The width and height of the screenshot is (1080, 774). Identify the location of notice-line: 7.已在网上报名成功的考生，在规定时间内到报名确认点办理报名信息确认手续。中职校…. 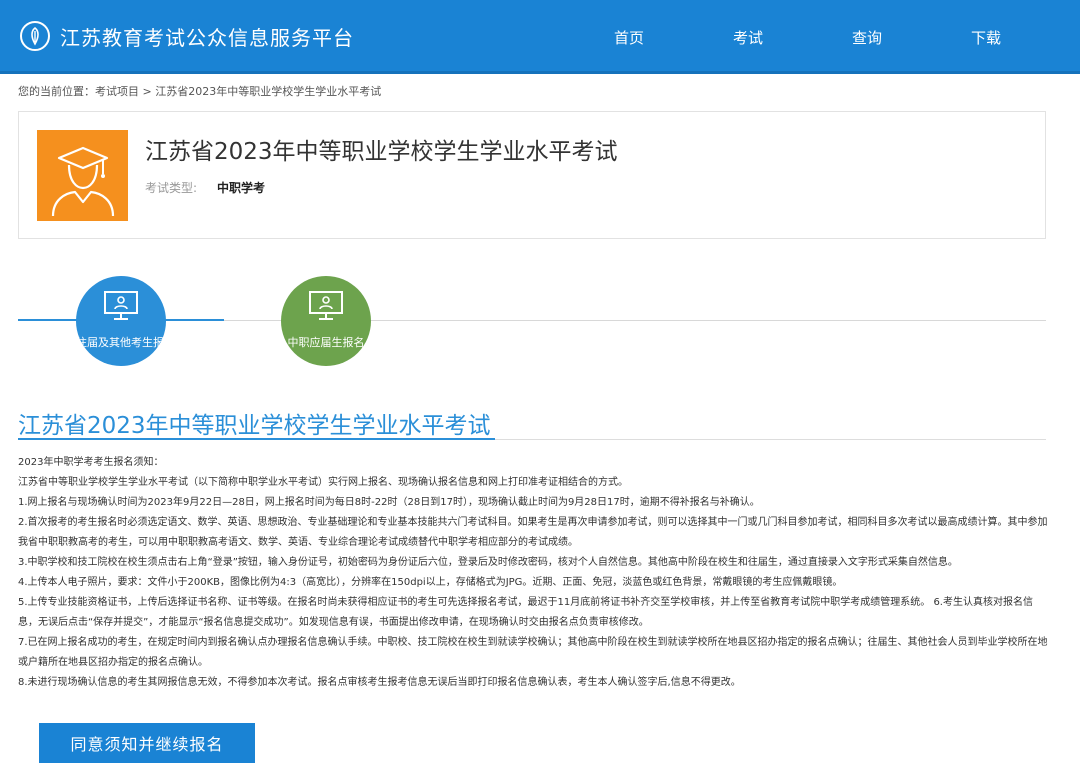
(533, 652).